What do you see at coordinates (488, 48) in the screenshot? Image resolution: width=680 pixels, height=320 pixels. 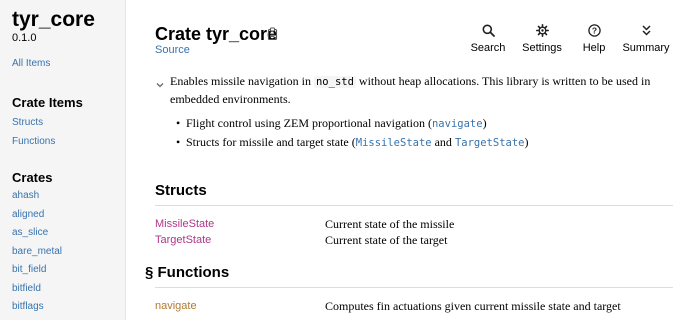 I see `search-label: Search` at bounding box center [488, 48].